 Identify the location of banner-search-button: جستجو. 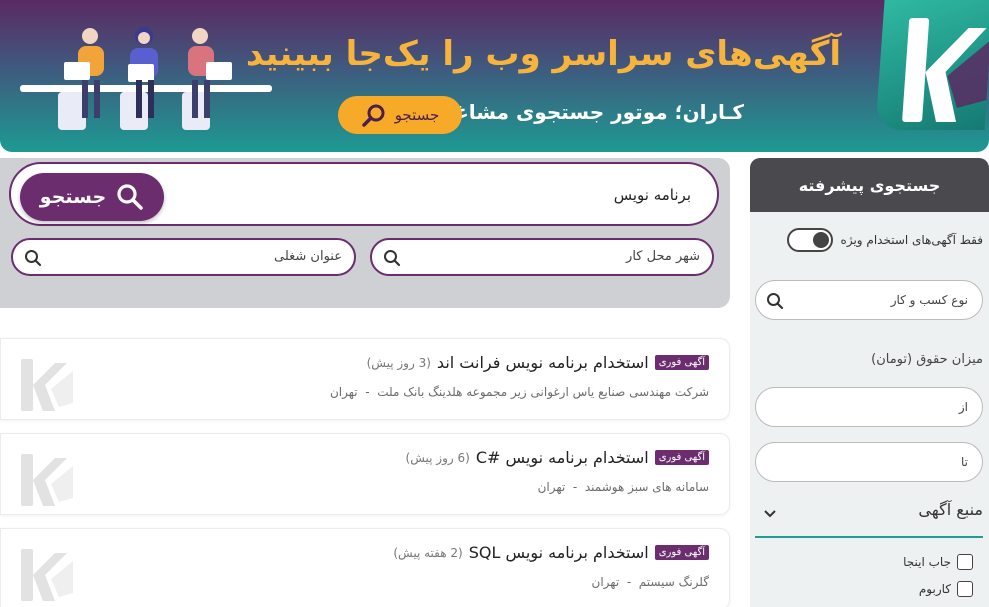
(400, 115).